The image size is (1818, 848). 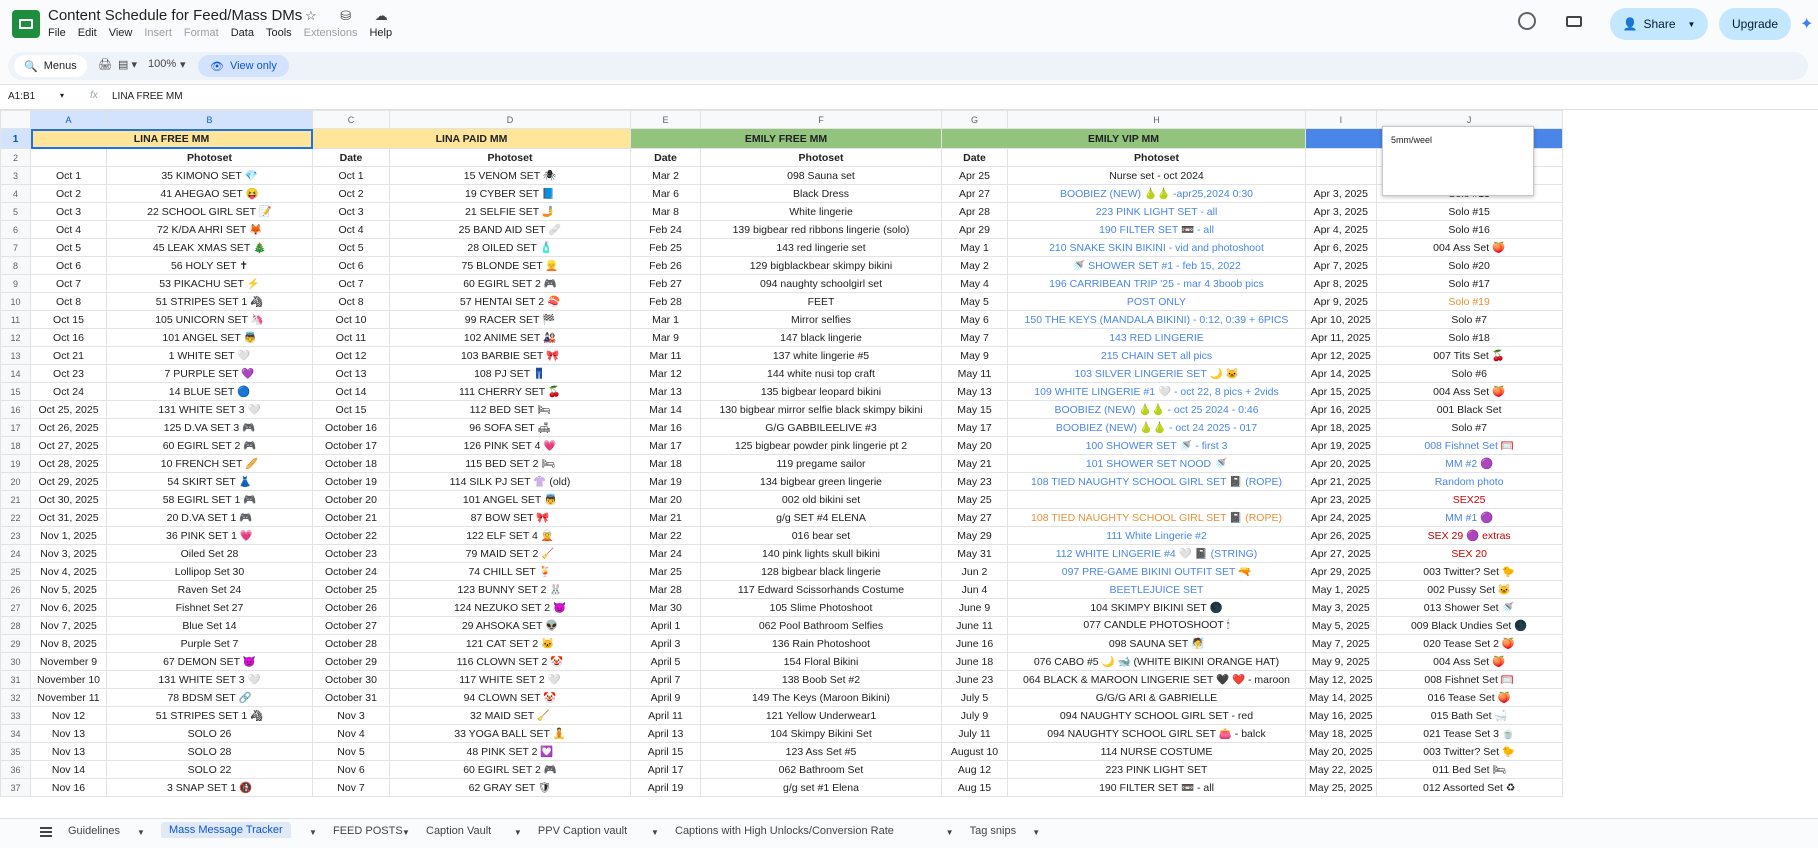 I want to click on cell: g/g set #1 Elena, so click(x=821, y=787).